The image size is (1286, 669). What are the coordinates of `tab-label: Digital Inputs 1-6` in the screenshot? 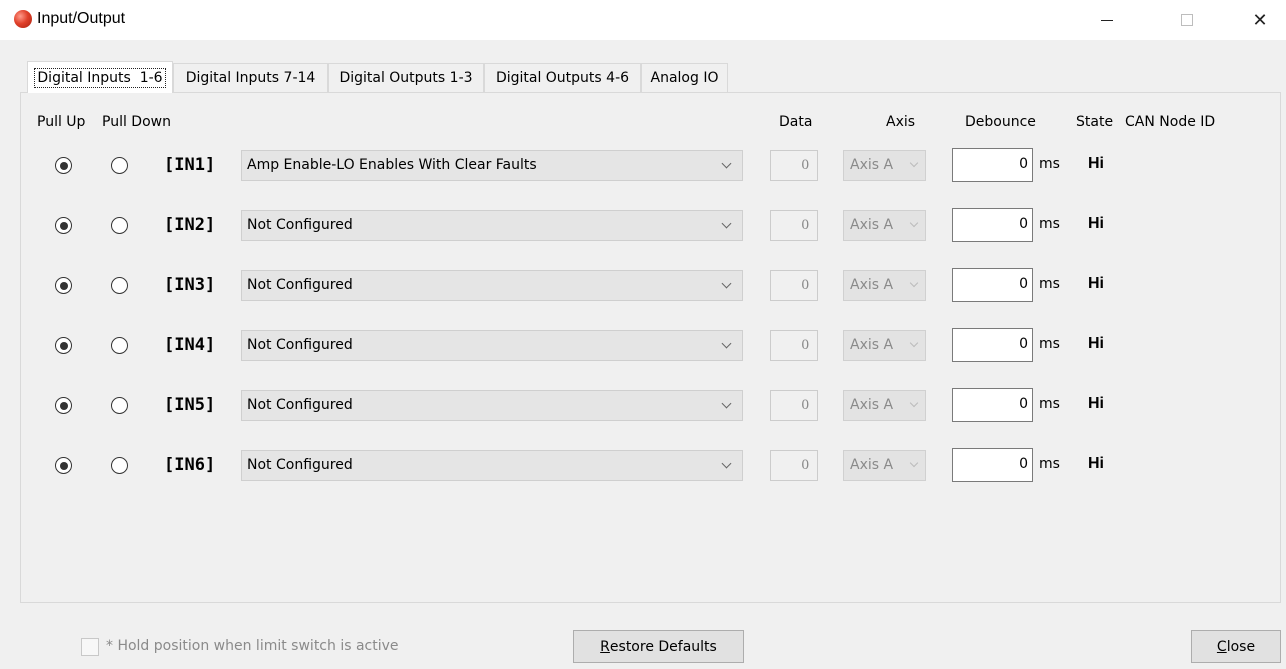 It's located at (100, 77).